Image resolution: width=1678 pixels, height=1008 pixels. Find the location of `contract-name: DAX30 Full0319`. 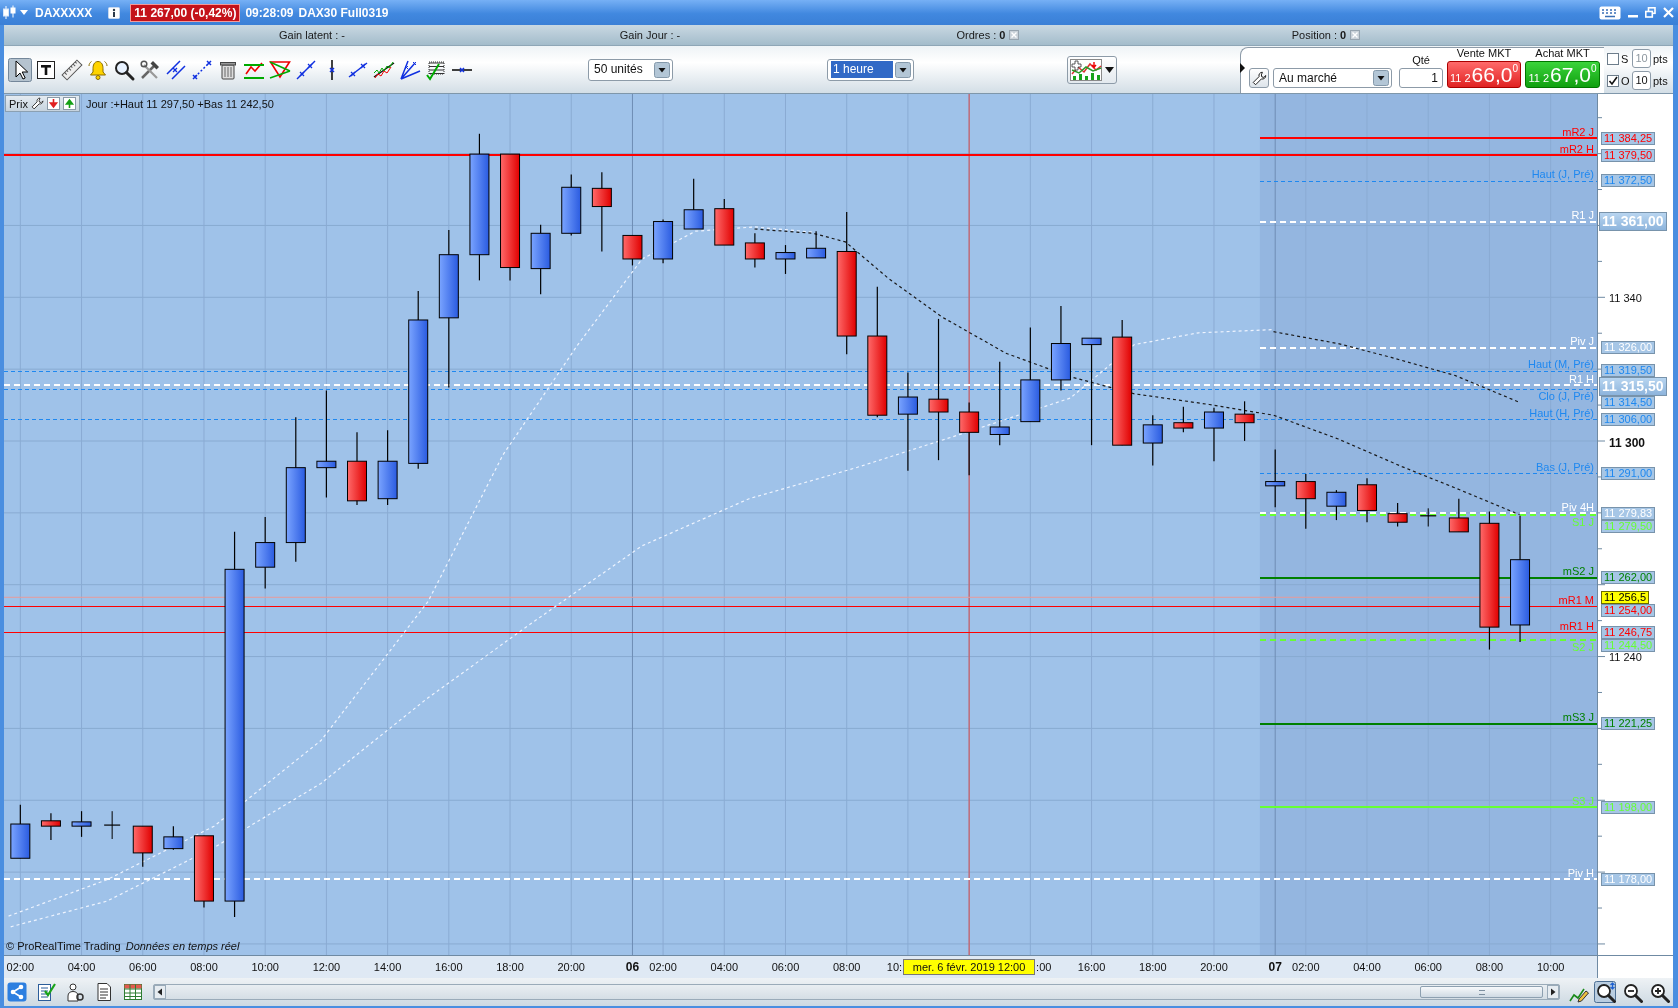

contract-name: DAX30 Full0319 is located at coordinates (343, 12).